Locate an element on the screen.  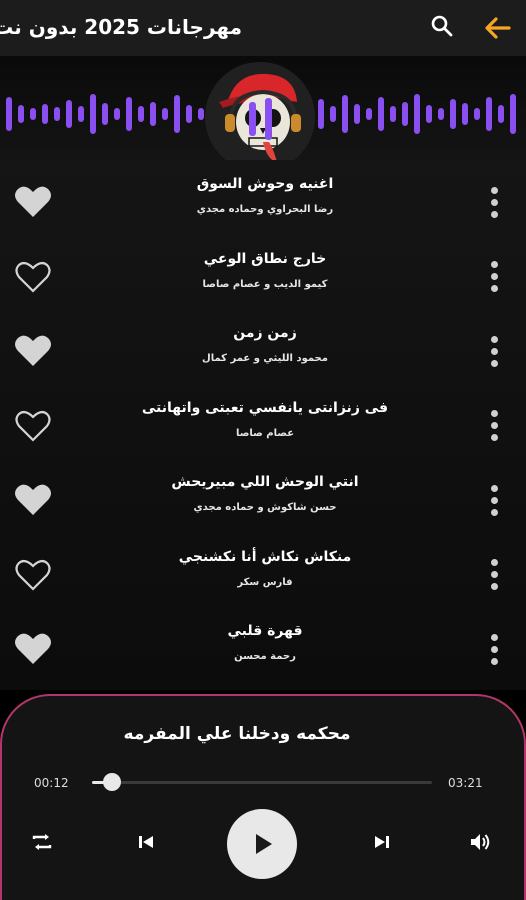
album-art is located at coordinates (260, 117).